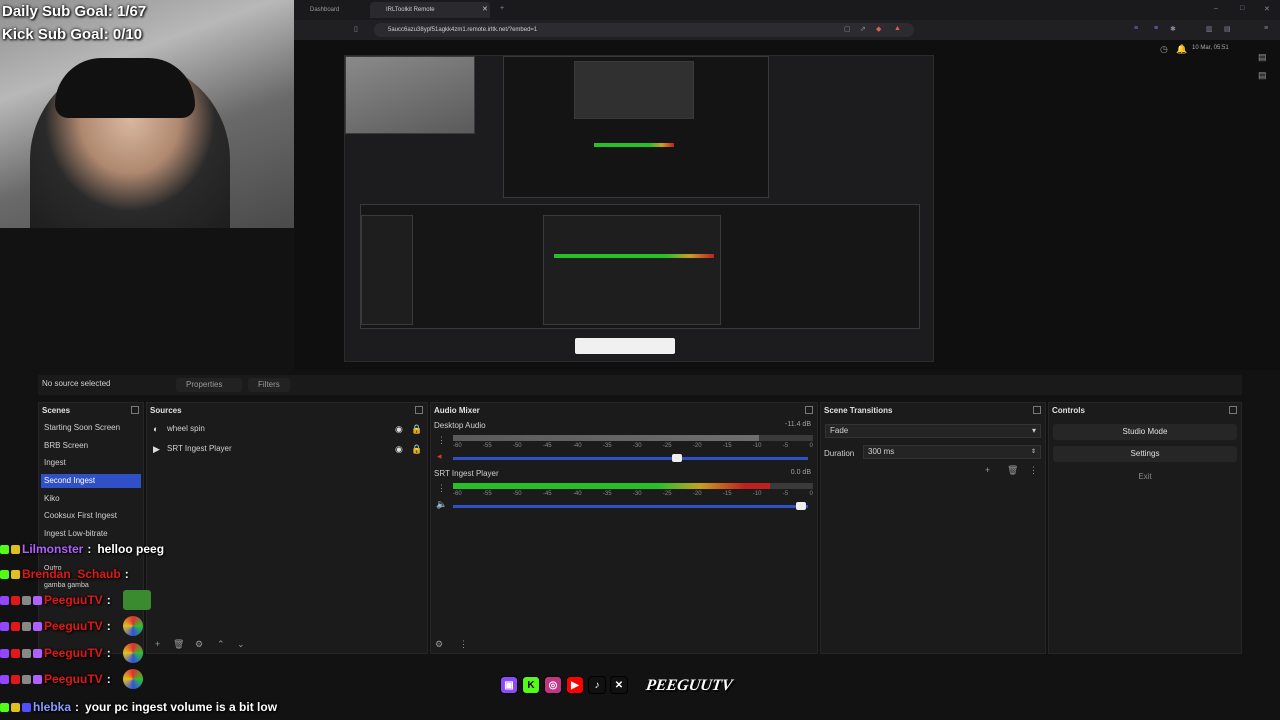  What do you see at coordinates (878, 29) in the screenshot?
I see `brave-shield-icon: ◆` at bounding box center [878, 29].